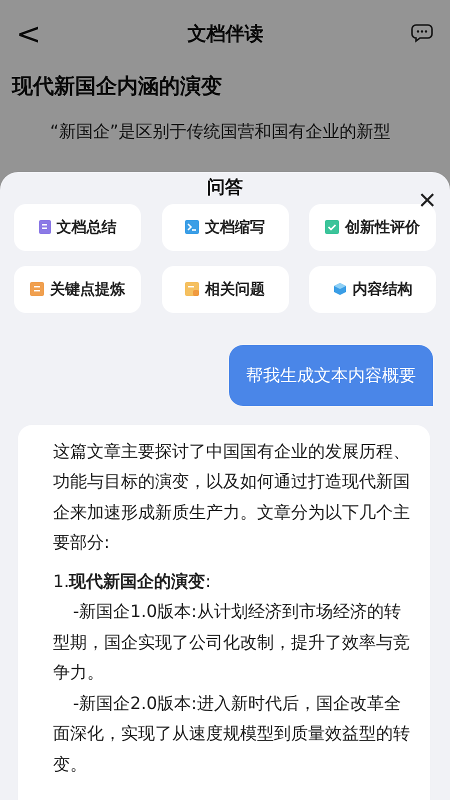 This screenshot has width=450, height=800. Describe the element at coordinates (339, 289) in the screenshot. I see `cube-icon` at that location.